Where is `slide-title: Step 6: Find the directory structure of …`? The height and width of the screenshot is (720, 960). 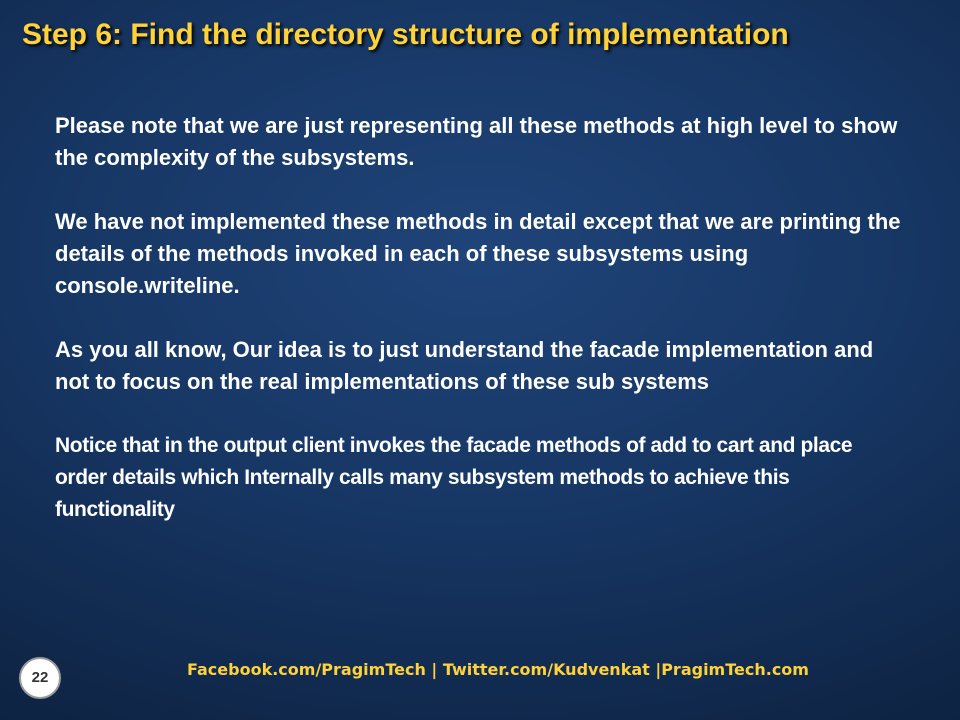
slide-title: Step 6: Find the directory structure of … is located at coordinates (405, 34).